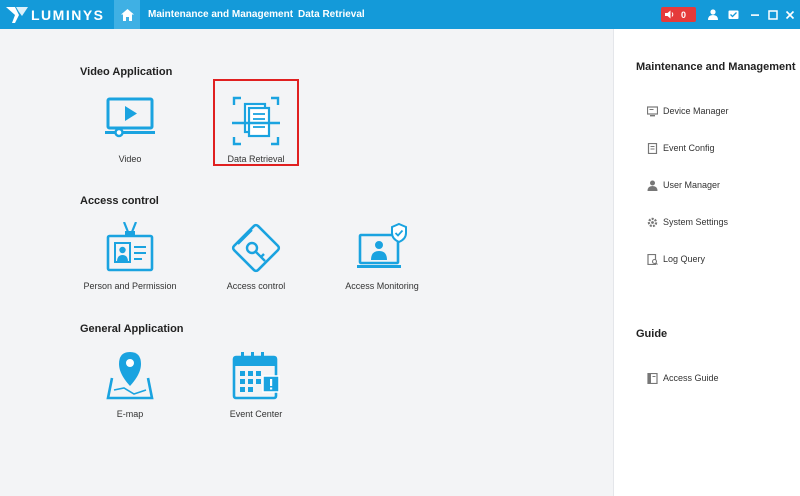 The width and height of the screenshot is (800, 496). I want to click on side-item-device-manager: Device Manager, so click(688, 111).